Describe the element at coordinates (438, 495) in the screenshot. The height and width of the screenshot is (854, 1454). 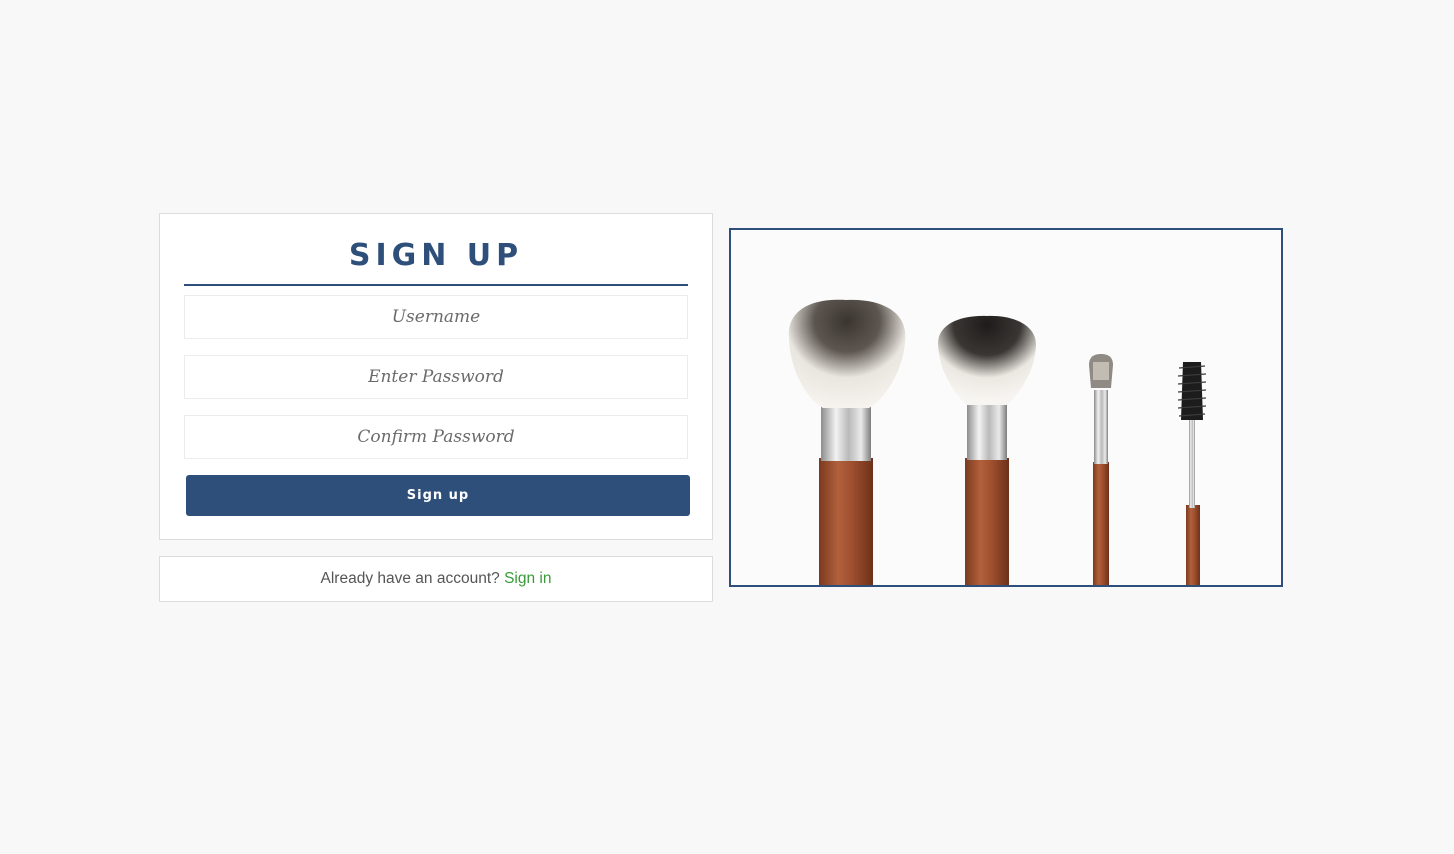
I see `sign-up-button: Sign up` at that location.